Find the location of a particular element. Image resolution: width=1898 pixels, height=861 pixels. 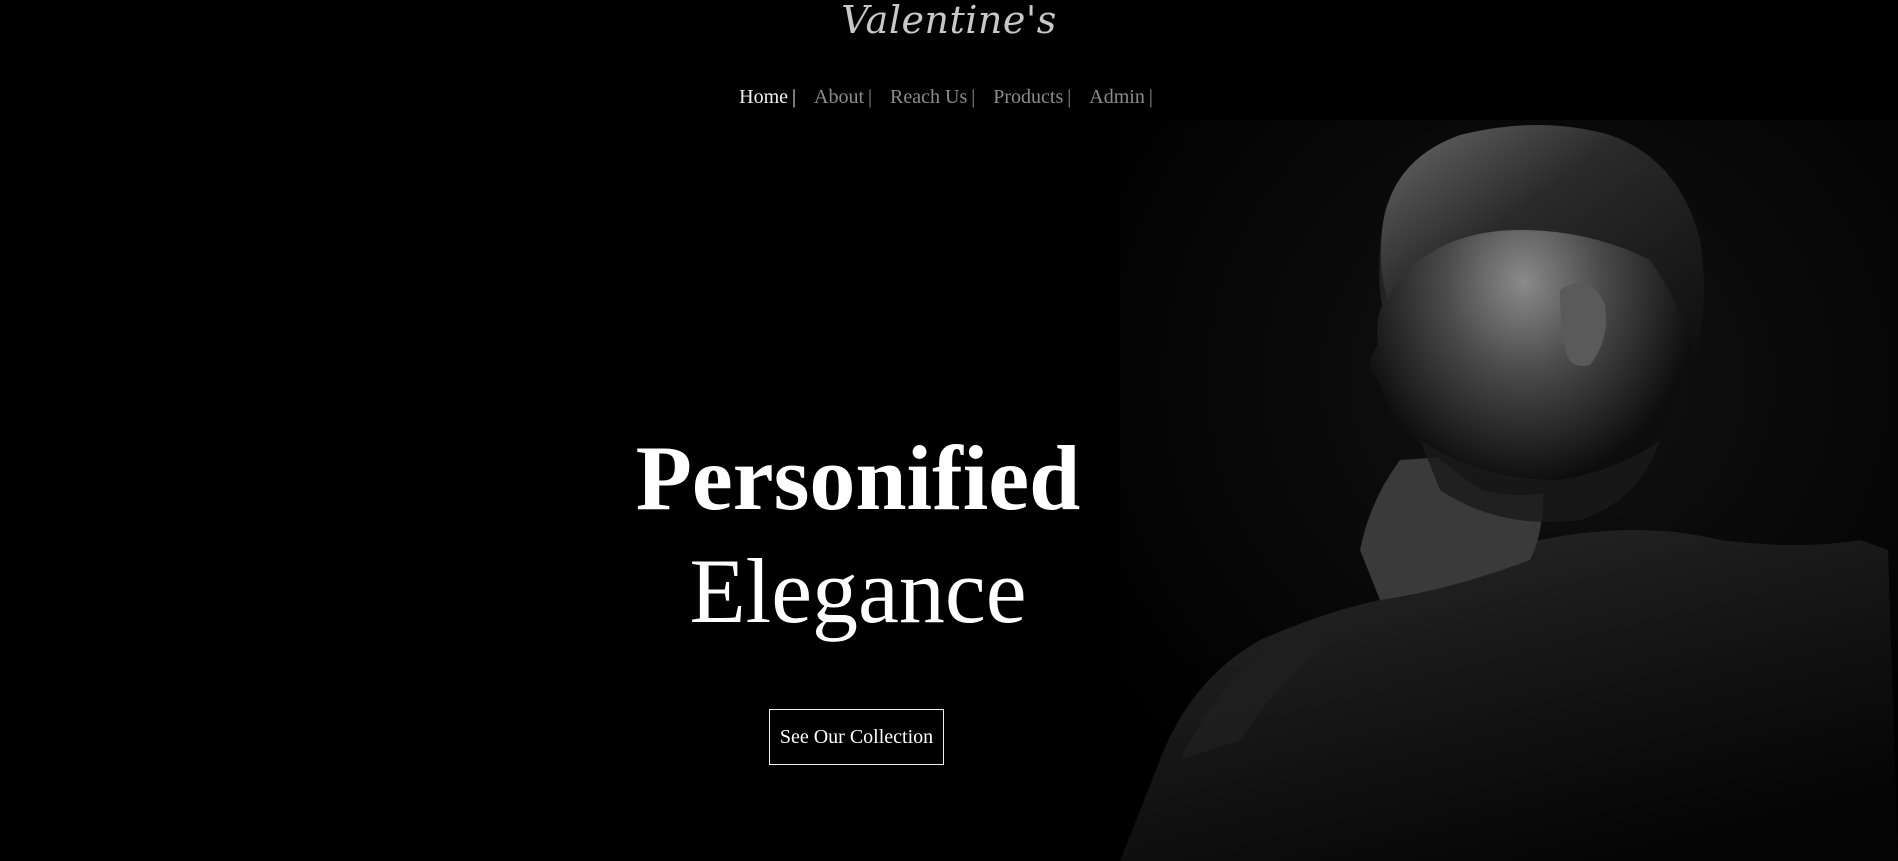

nav-item-label: Products is located at coordinates (1028, 97).